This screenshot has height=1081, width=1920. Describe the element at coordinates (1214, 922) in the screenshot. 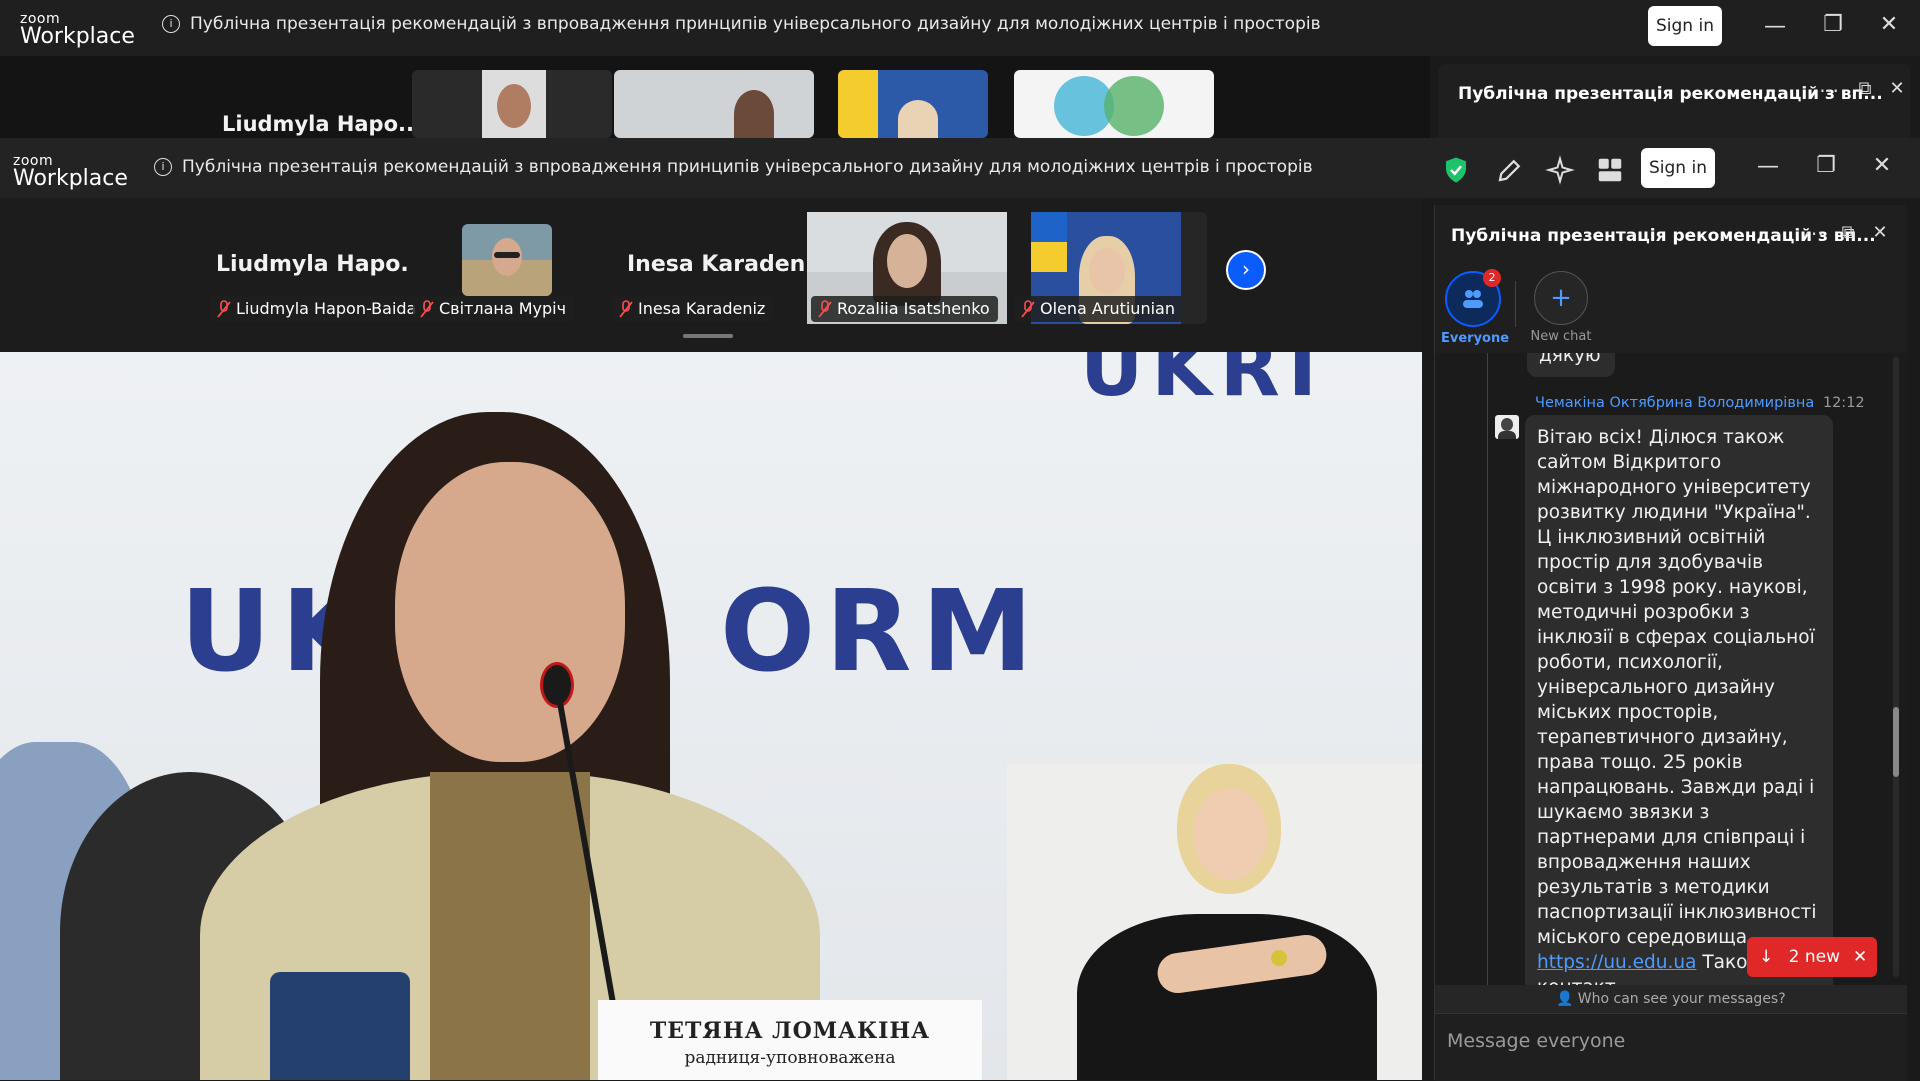

I see `sign-language-interpreter` at that location.